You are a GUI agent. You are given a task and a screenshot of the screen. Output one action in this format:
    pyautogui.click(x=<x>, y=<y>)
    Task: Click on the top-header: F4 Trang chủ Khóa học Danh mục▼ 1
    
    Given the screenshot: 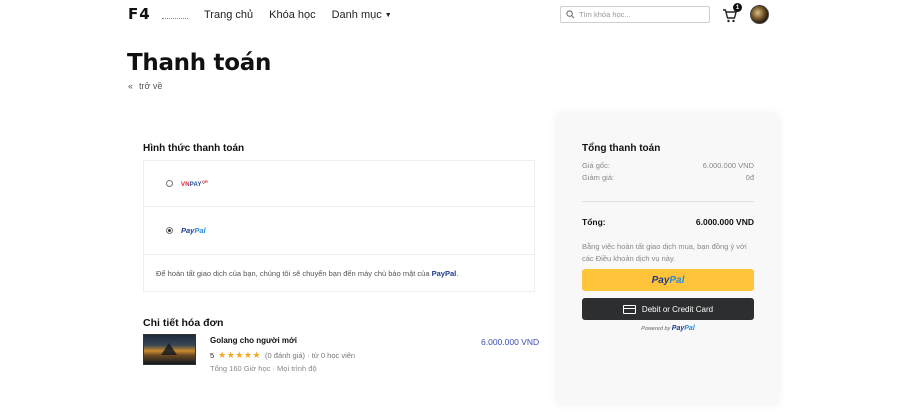 What is the action you would take?
    pyautogui.click(x=454, y=16)
    